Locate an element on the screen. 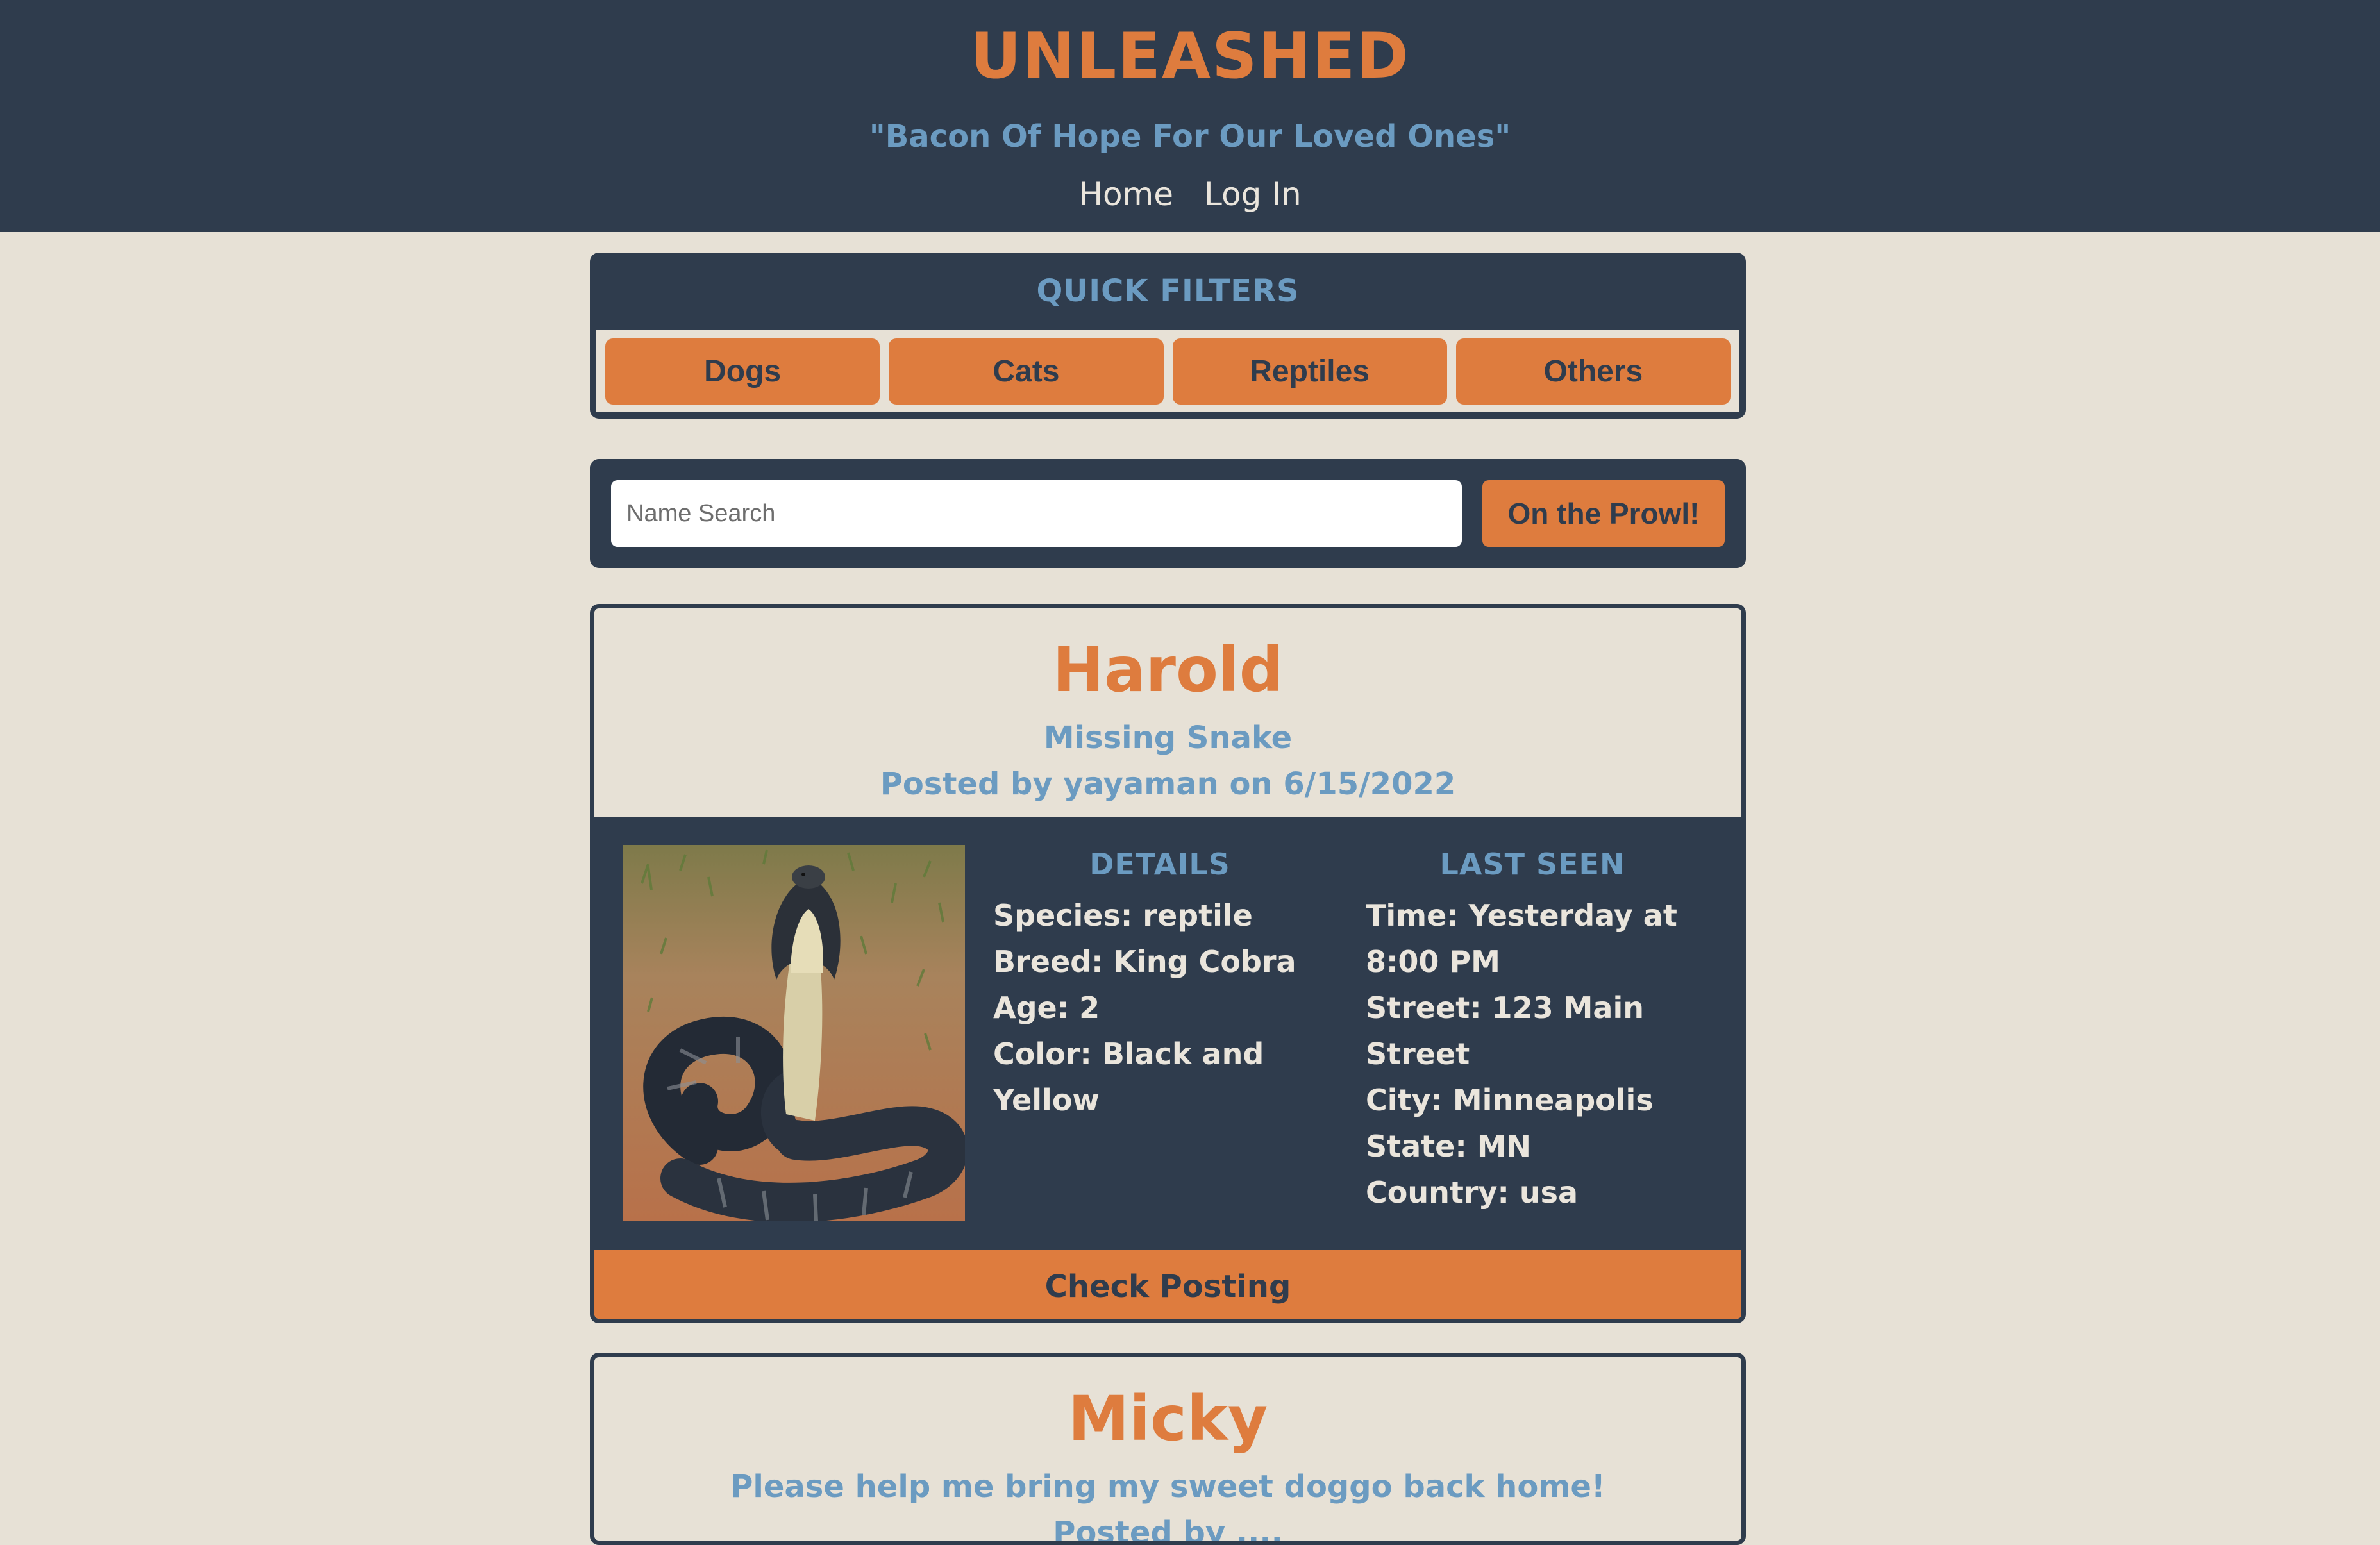 This screenshot has height=1545, width=2380. search-submit-button: On the Prowl! is located at coordinates (1603, 513).